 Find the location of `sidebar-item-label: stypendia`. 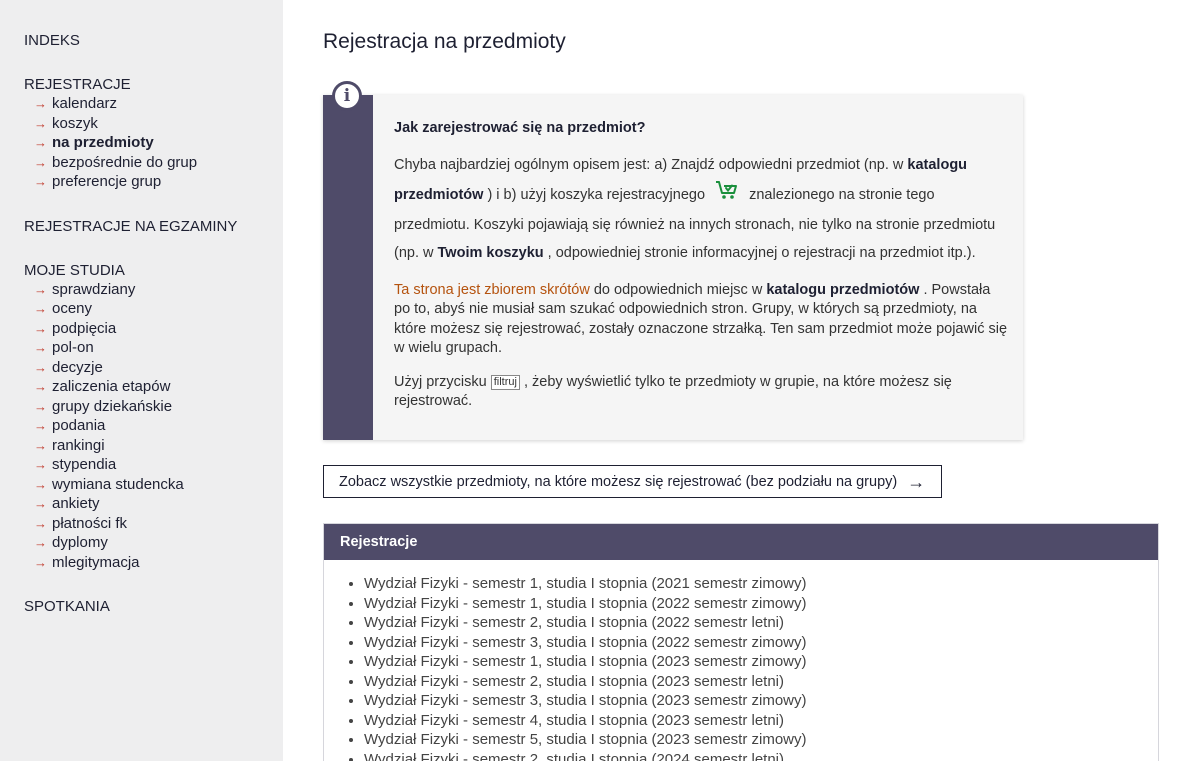

sidebar-item-label: stypendia is located at coordinates (84, 465).